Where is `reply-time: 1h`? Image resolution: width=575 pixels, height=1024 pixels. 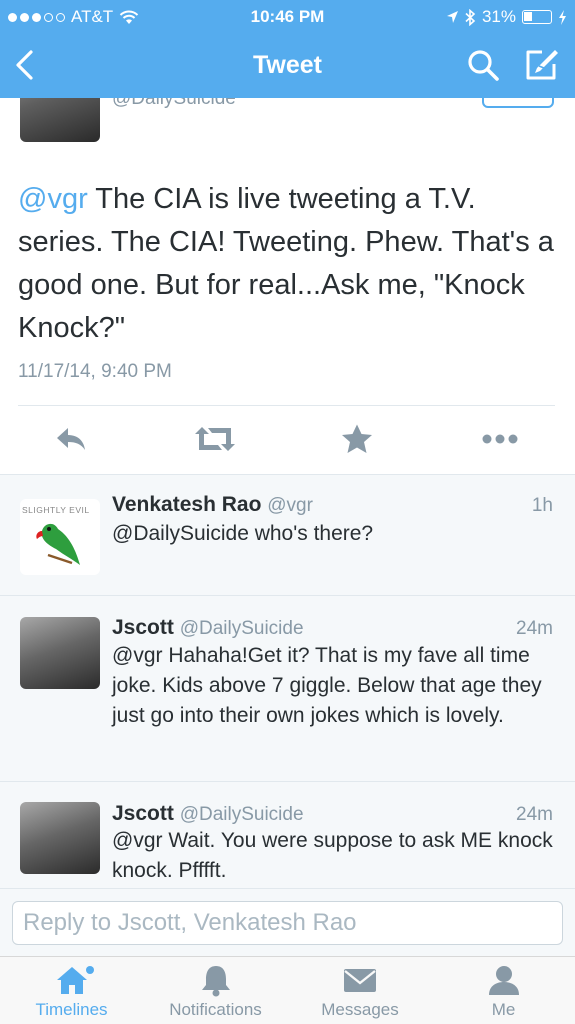 reply-time: 1h is located at coordinates (542, 505).